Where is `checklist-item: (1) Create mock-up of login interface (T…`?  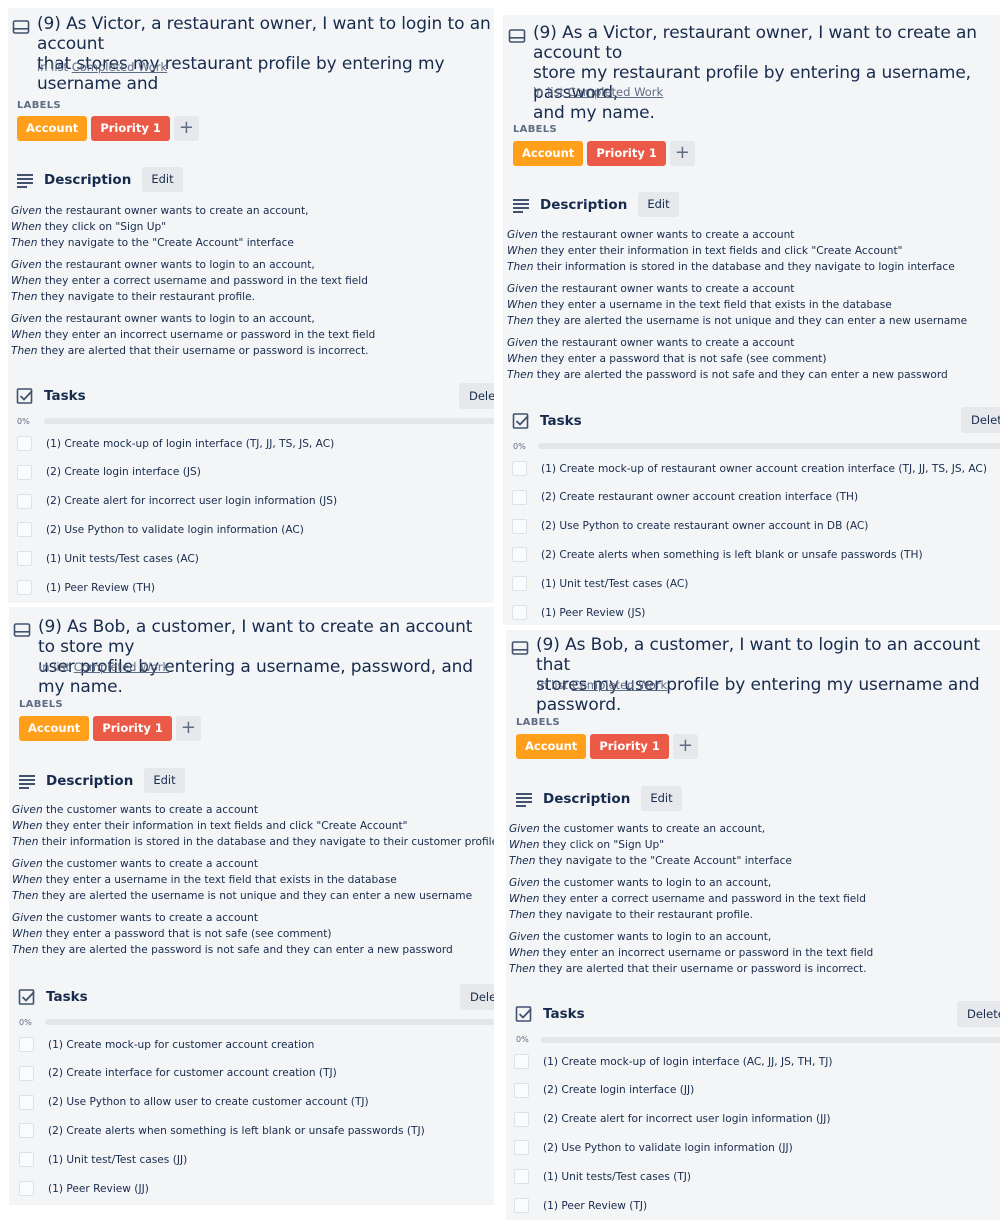 checklist-item: (1) Create mock-up of login interface (T… is located at coordinates (175, 443).